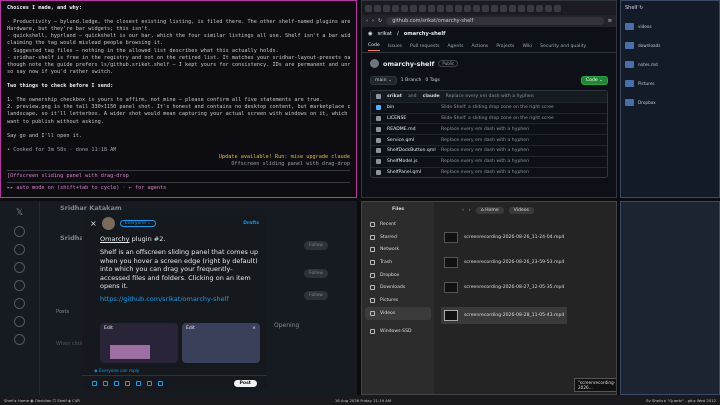 The image size is (720, 405). I want to click on sidebar-item-network: Network, so click(398, 249).